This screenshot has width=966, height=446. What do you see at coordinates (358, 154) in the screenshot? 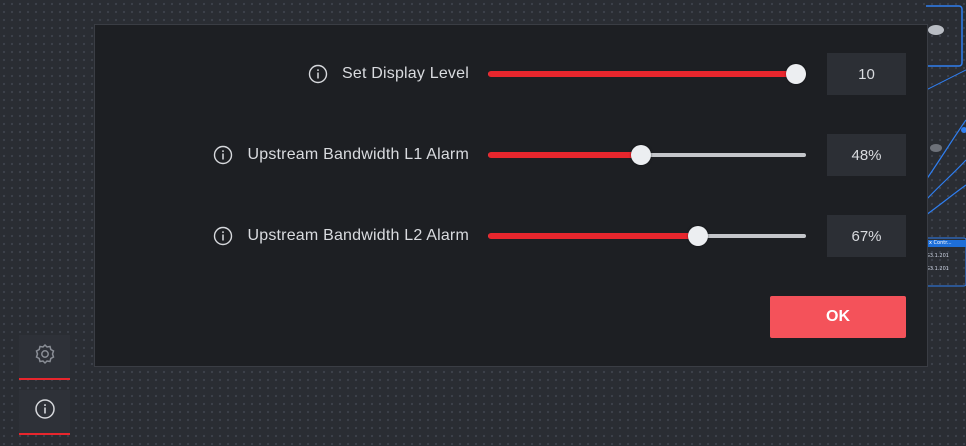
I see `setting-label: Upstream Bandwidth L1 Alarm` at bounding box center [358, 154].